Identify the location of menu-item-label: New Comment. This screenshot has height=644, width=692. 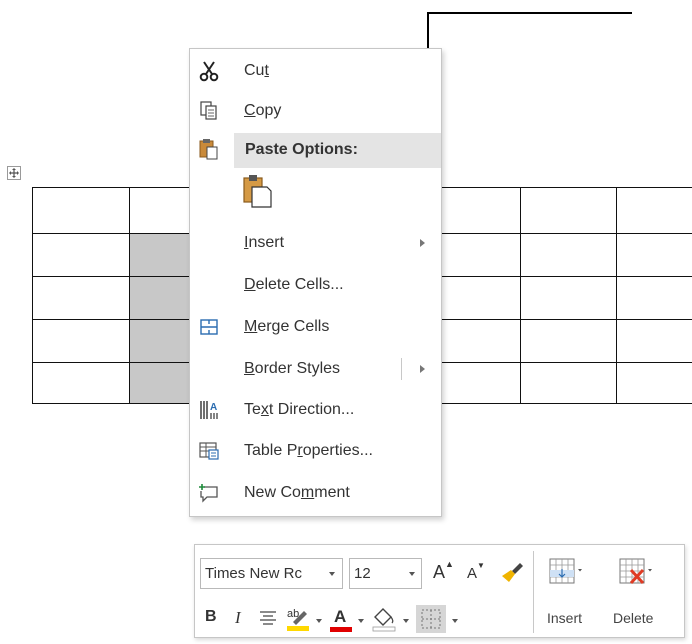
(297, 492).